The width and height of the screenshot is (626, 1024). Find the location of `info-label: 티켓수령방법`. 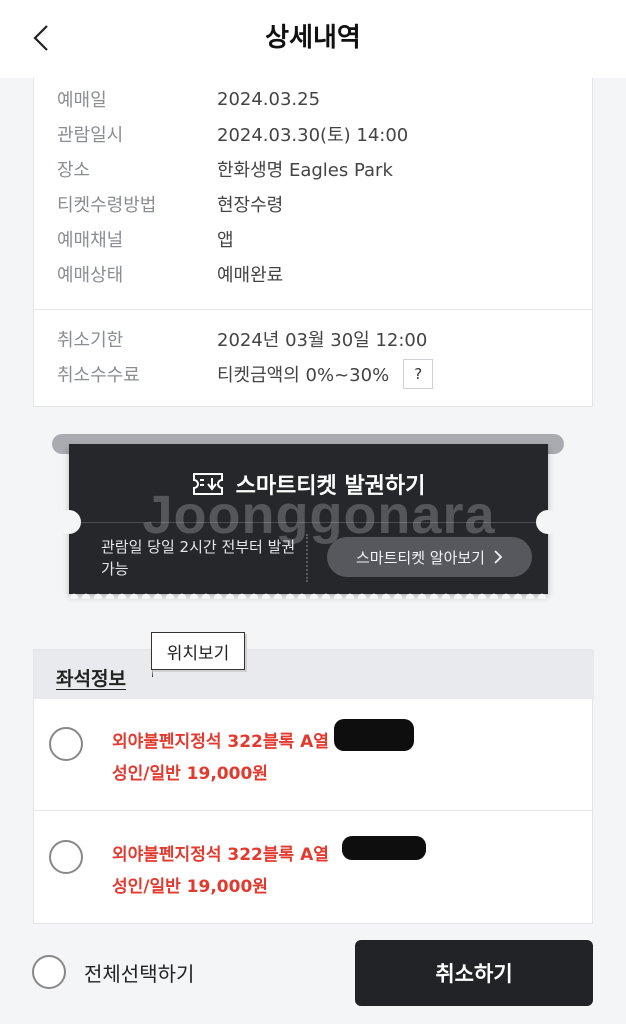

info-label: 티켓수령방법 is located at coordinates (107, 205).